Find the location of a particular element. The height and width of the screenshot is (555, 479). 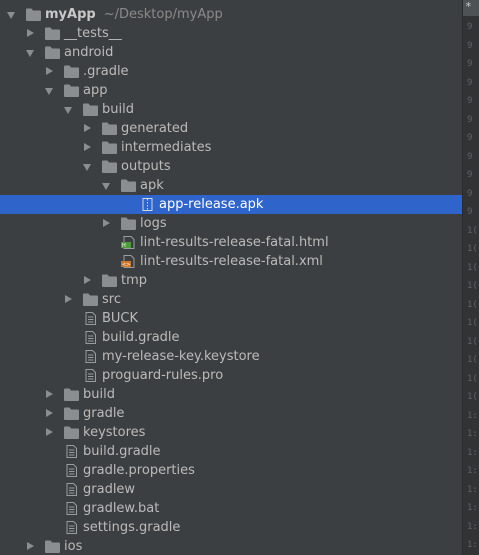

tree-item-label: gradle.properties is located at coordinates (139, 470).